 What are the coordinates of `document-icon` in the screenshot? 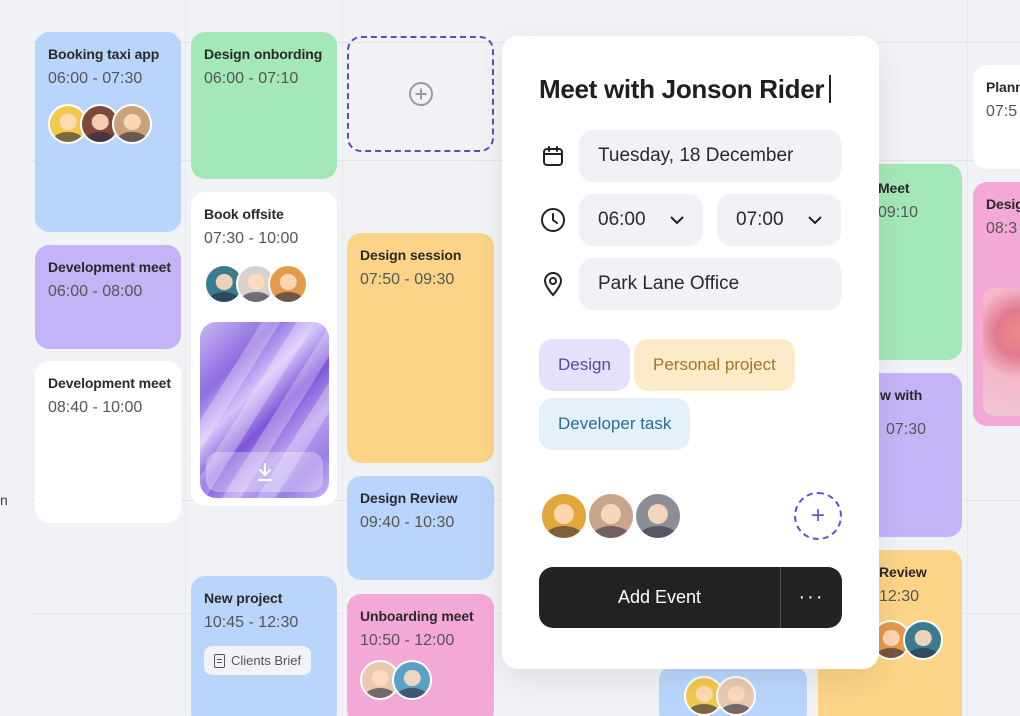 It's located at (219, 660).